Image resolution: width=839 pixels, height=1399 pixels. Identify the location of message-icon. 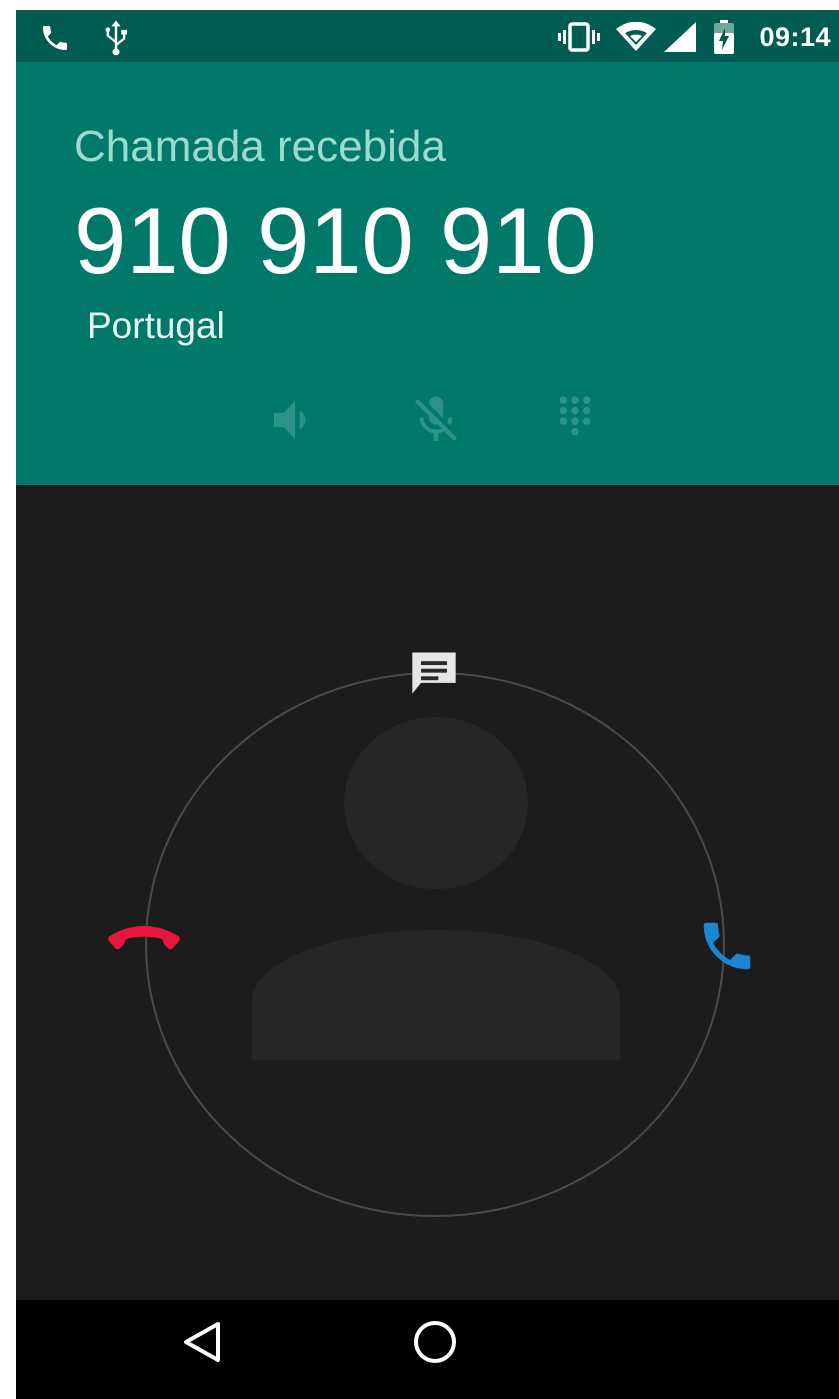
(434, 674).